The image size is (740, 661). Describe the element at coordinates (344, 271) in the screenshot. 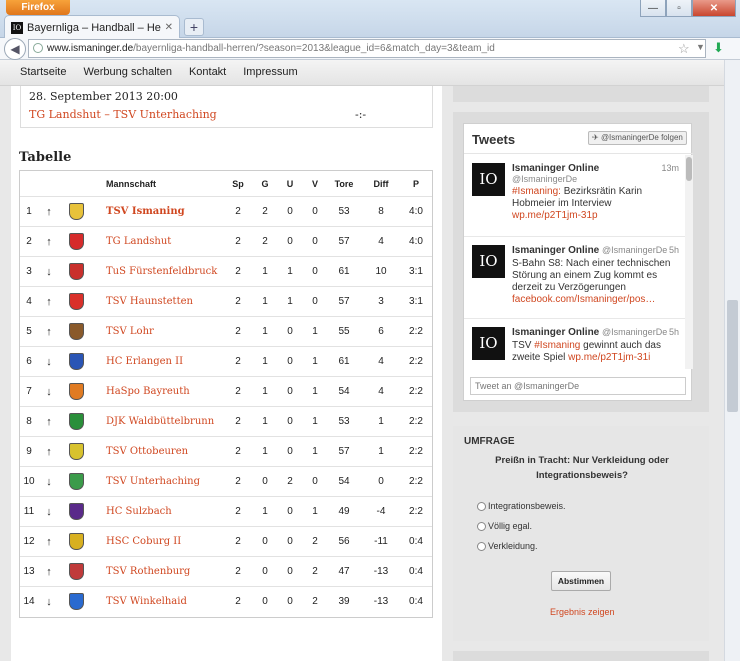

I see `tore-cell: 61` at that location.